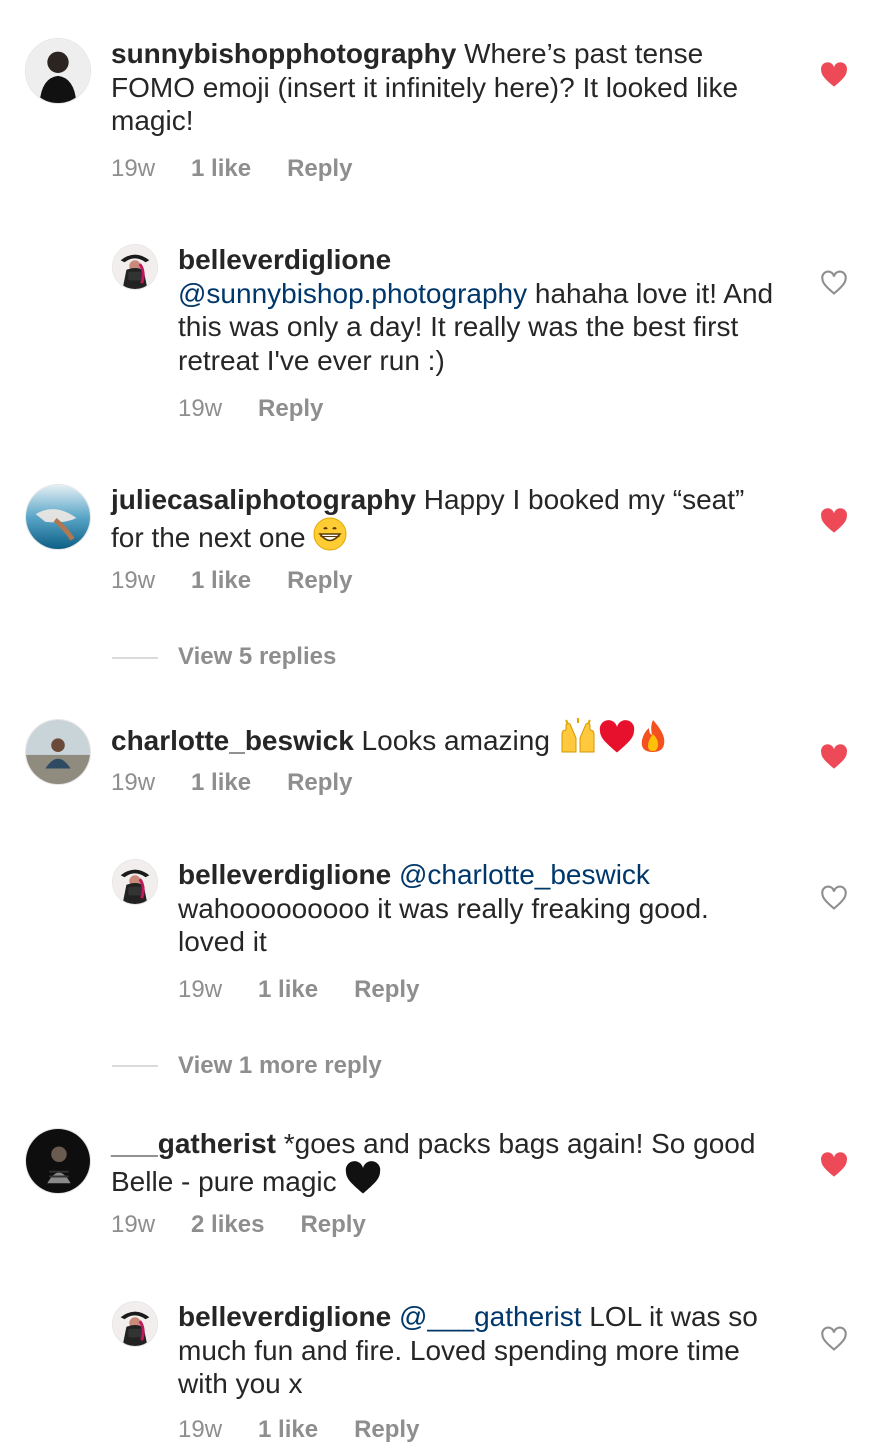 This screenshot has height=1444, width=892. Describe the element at coordinates (257, 657) in the screenshot. I see `view-replies-button: View 5 replies` at that location.